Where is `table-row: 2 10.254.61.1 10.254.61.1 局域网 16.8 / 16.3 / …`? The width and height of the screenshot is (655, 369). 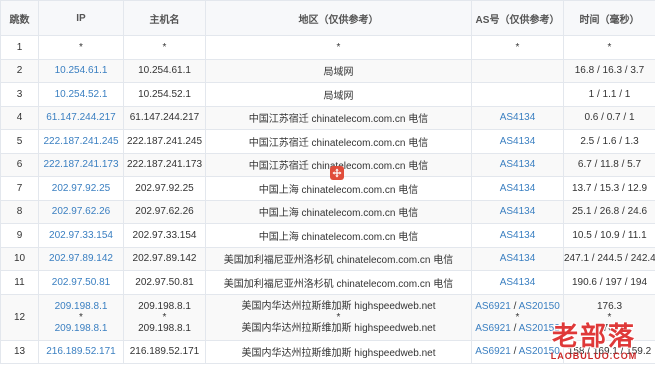 table-row: 2 10.254.61.1 10.254.61.1 局域网 16.8 / 16.3 / … is located at coordinates (327, 70).